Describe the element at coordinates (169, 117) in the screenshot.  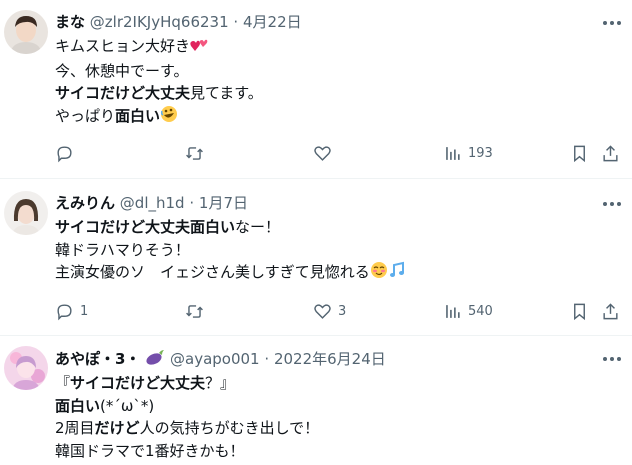
I see `rofl-emoji` at that location.